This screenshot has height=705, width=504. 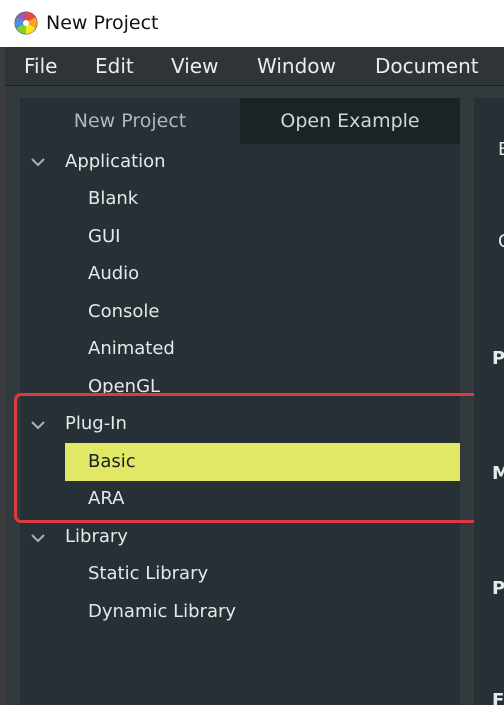 I want to click on settings-label-fragment: M, so click(x=498, y=473).